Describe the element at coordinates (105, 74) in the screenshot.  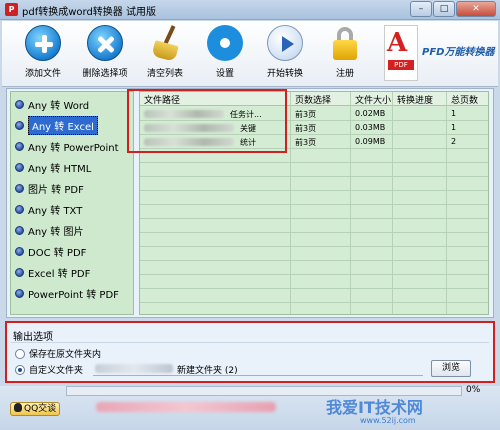
I see `delete-selected-label: 删除选择项` at that location.